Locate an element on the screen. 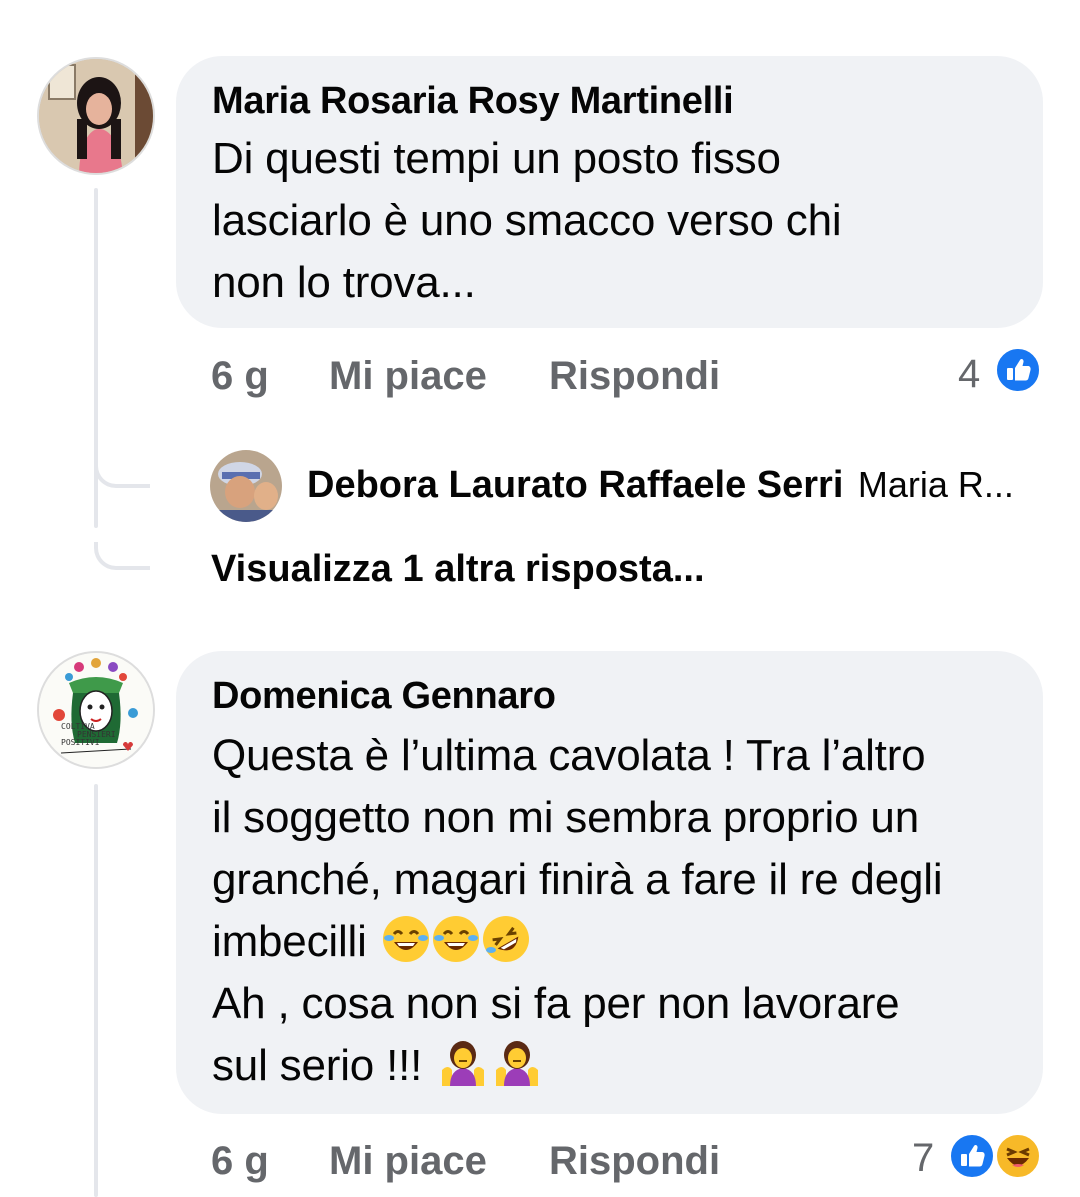 The width and height of the screenshot is (1080, 1197). comment-line: lasciarlo è uno smacco verso chi is located at coordinates (527, 220).